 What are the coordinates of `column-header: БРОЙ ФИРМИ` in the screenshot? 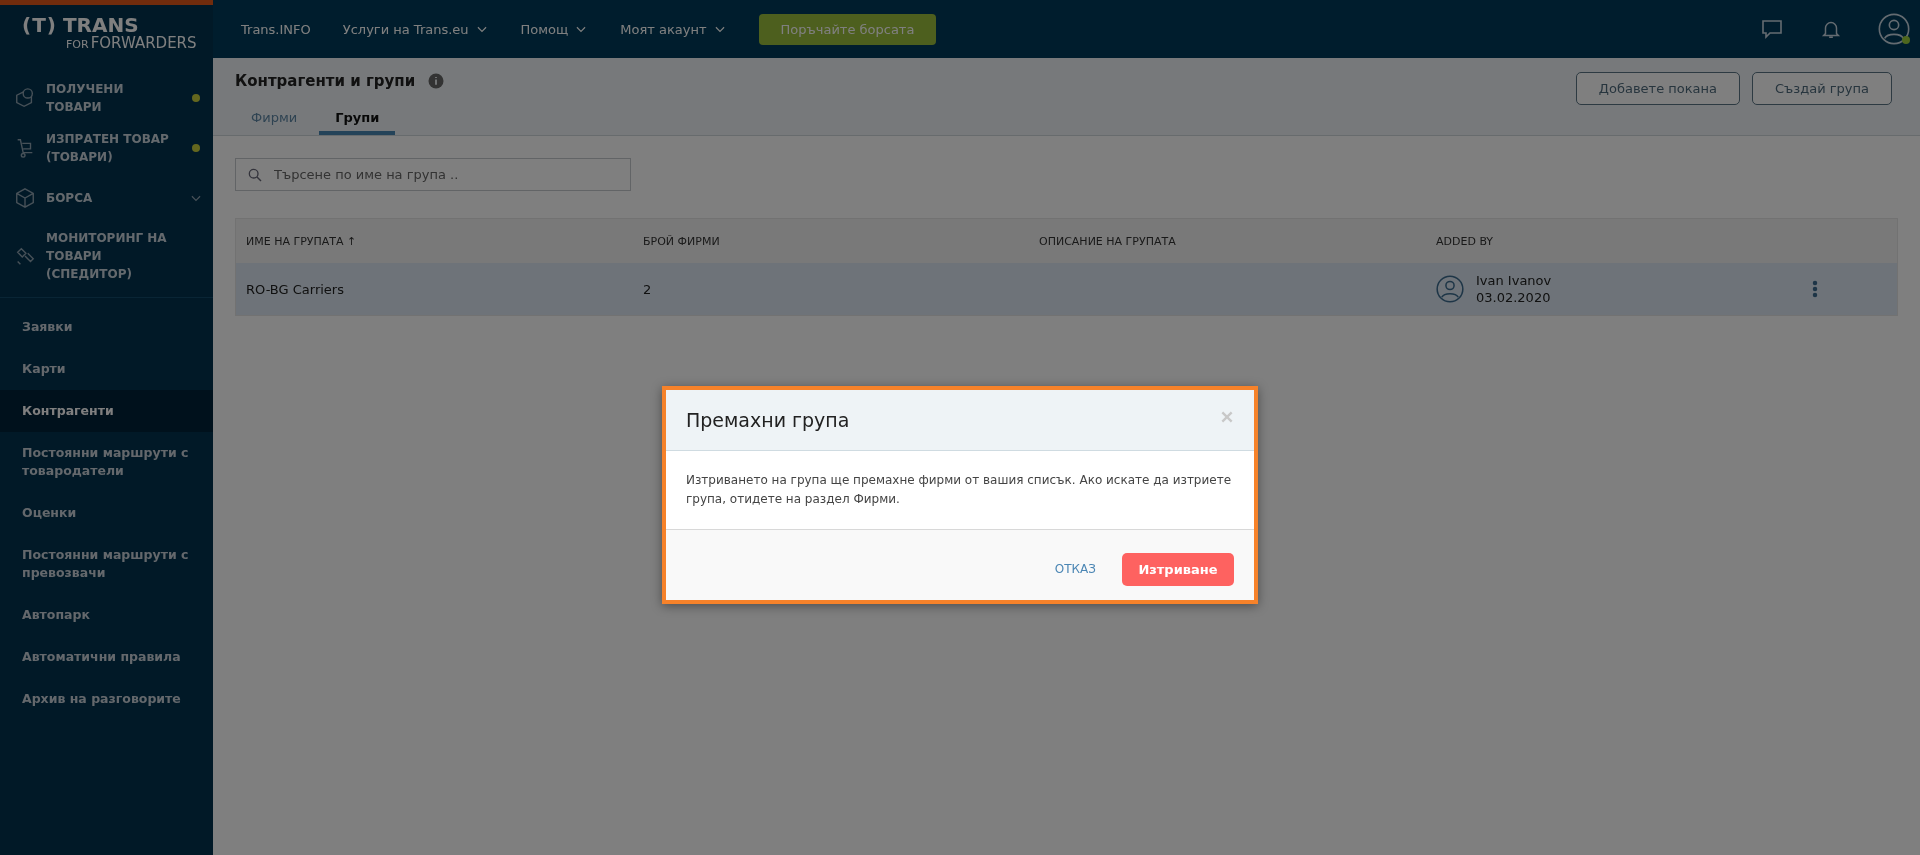 It's located at (831, 241).